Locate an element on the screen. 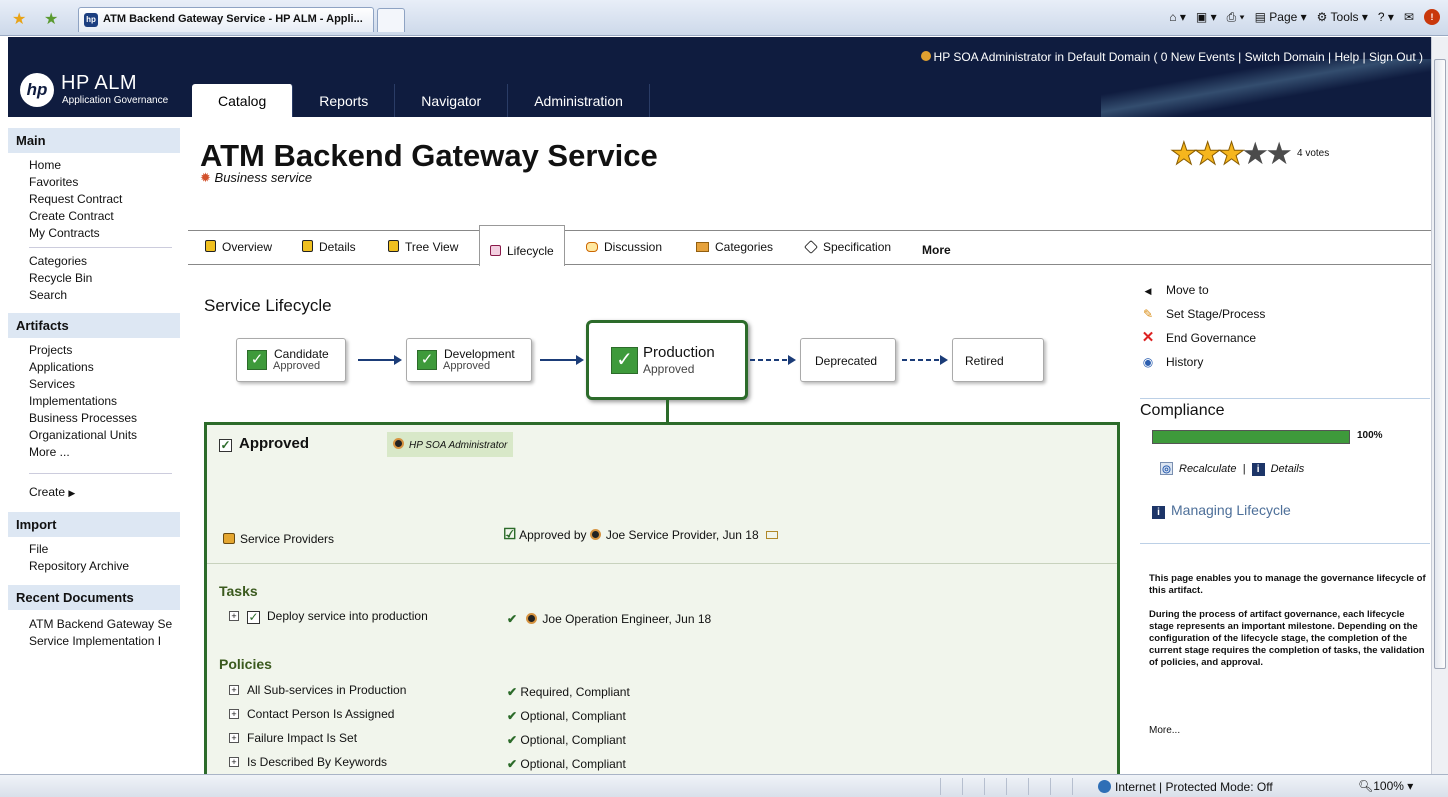  sidebar-item-business-processes: Business Processes is located at coordinates (94, 418).